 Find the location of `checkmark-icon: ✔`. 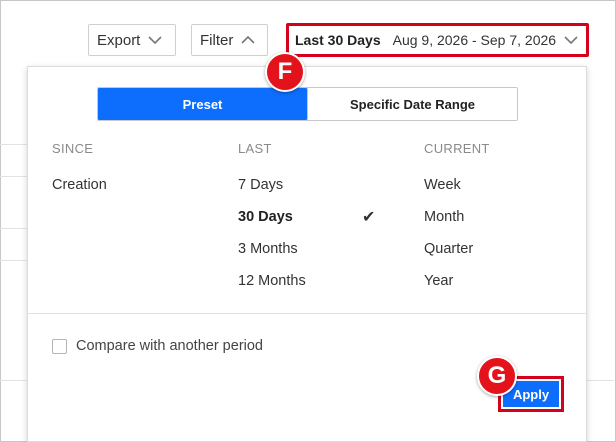

checkmark-icon: ✔ is located at coordinates (369, 217).